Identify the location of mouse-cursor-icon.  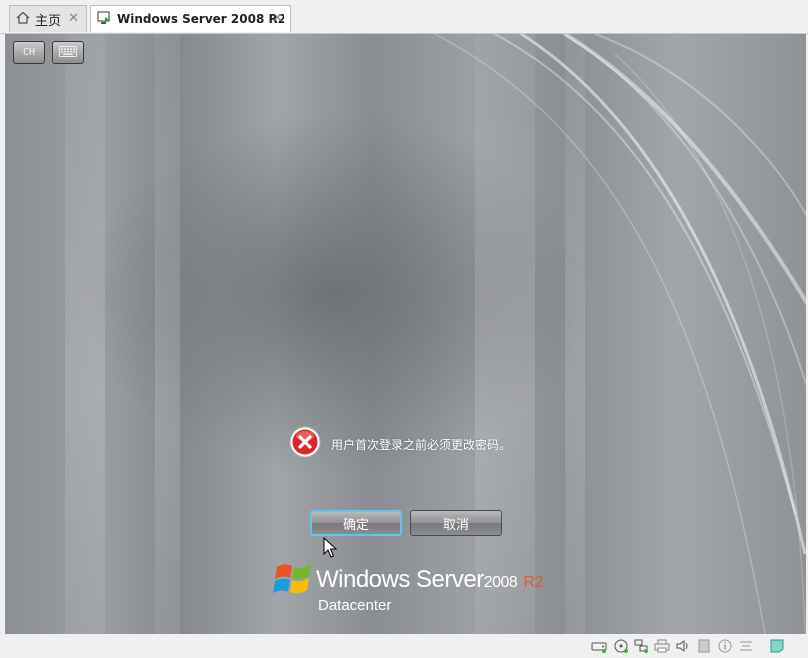
(330, 547).